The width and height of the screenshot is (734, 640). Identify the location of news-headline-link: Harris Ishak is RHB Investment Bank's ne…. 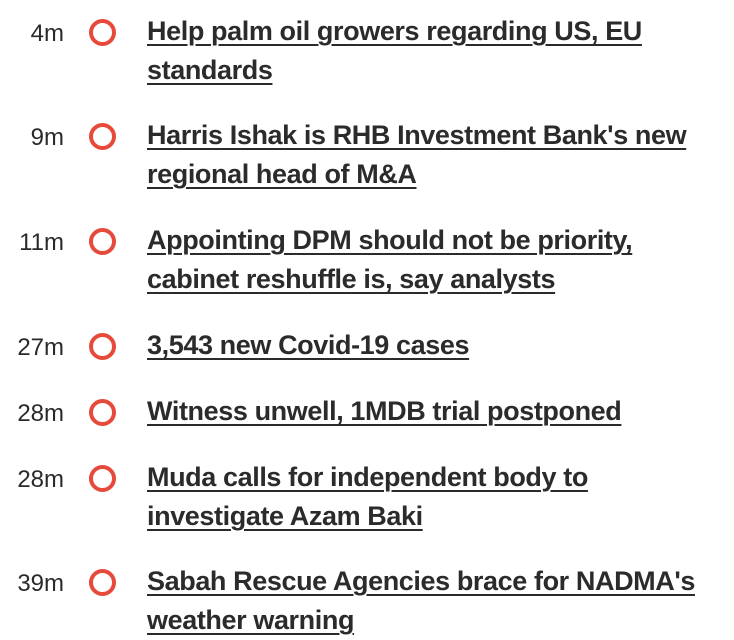
(437, 155).